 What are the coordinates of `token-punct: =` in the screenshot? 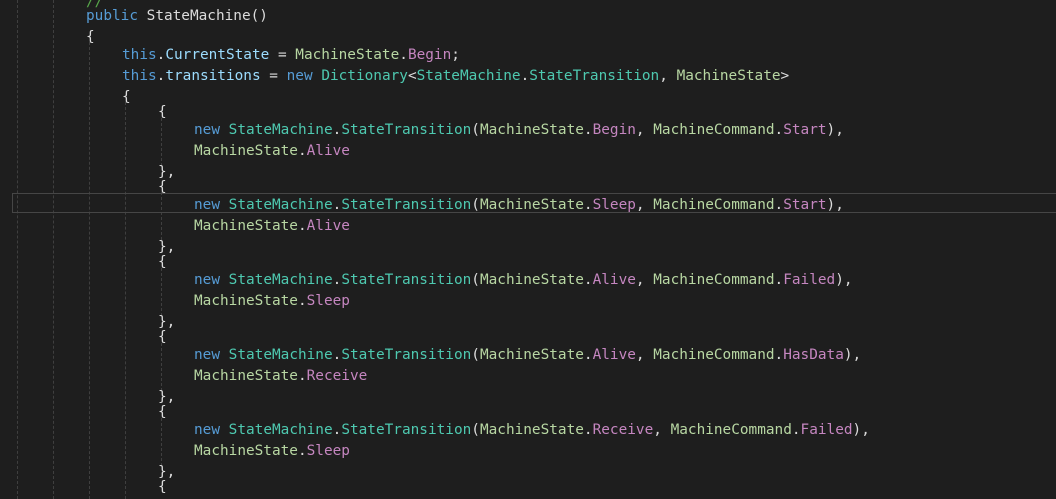 It's located at (273, 76).